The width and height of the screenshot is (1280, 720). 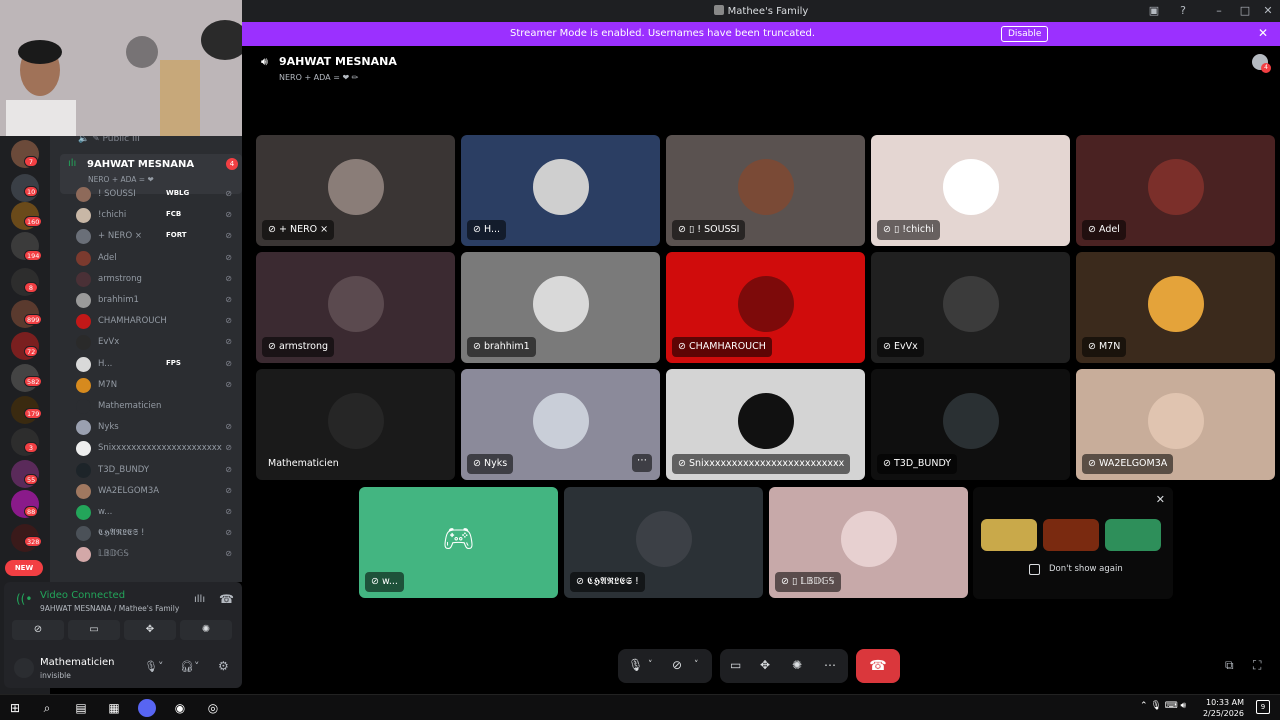 What do you see at coordinates (156, 534) in the screenshot?
I see `member-item: 𝕮𝕳𝕬𝕽𝕷𝕰𝕾 ! ⊘` at bounding box center [156, 534].